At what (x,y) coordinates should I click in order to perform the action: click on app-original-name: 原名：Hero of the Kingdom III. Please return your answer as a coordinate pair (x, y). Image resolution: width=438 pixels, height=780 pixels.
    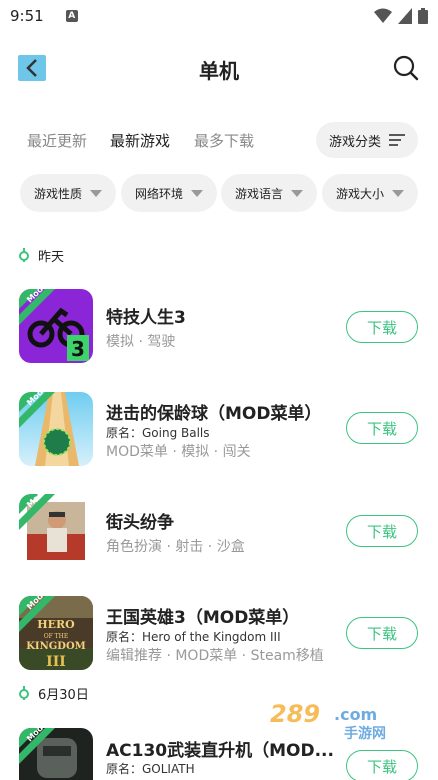
    Looking at the image, I should click on (193, 637).